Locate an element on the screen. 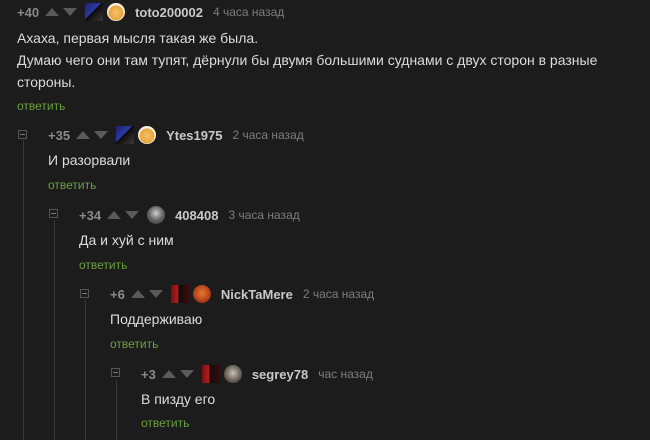 The width and height of the screenshot is (650, 440). comment-text-line: Поддерживаю is located at coordinates (156, 319).